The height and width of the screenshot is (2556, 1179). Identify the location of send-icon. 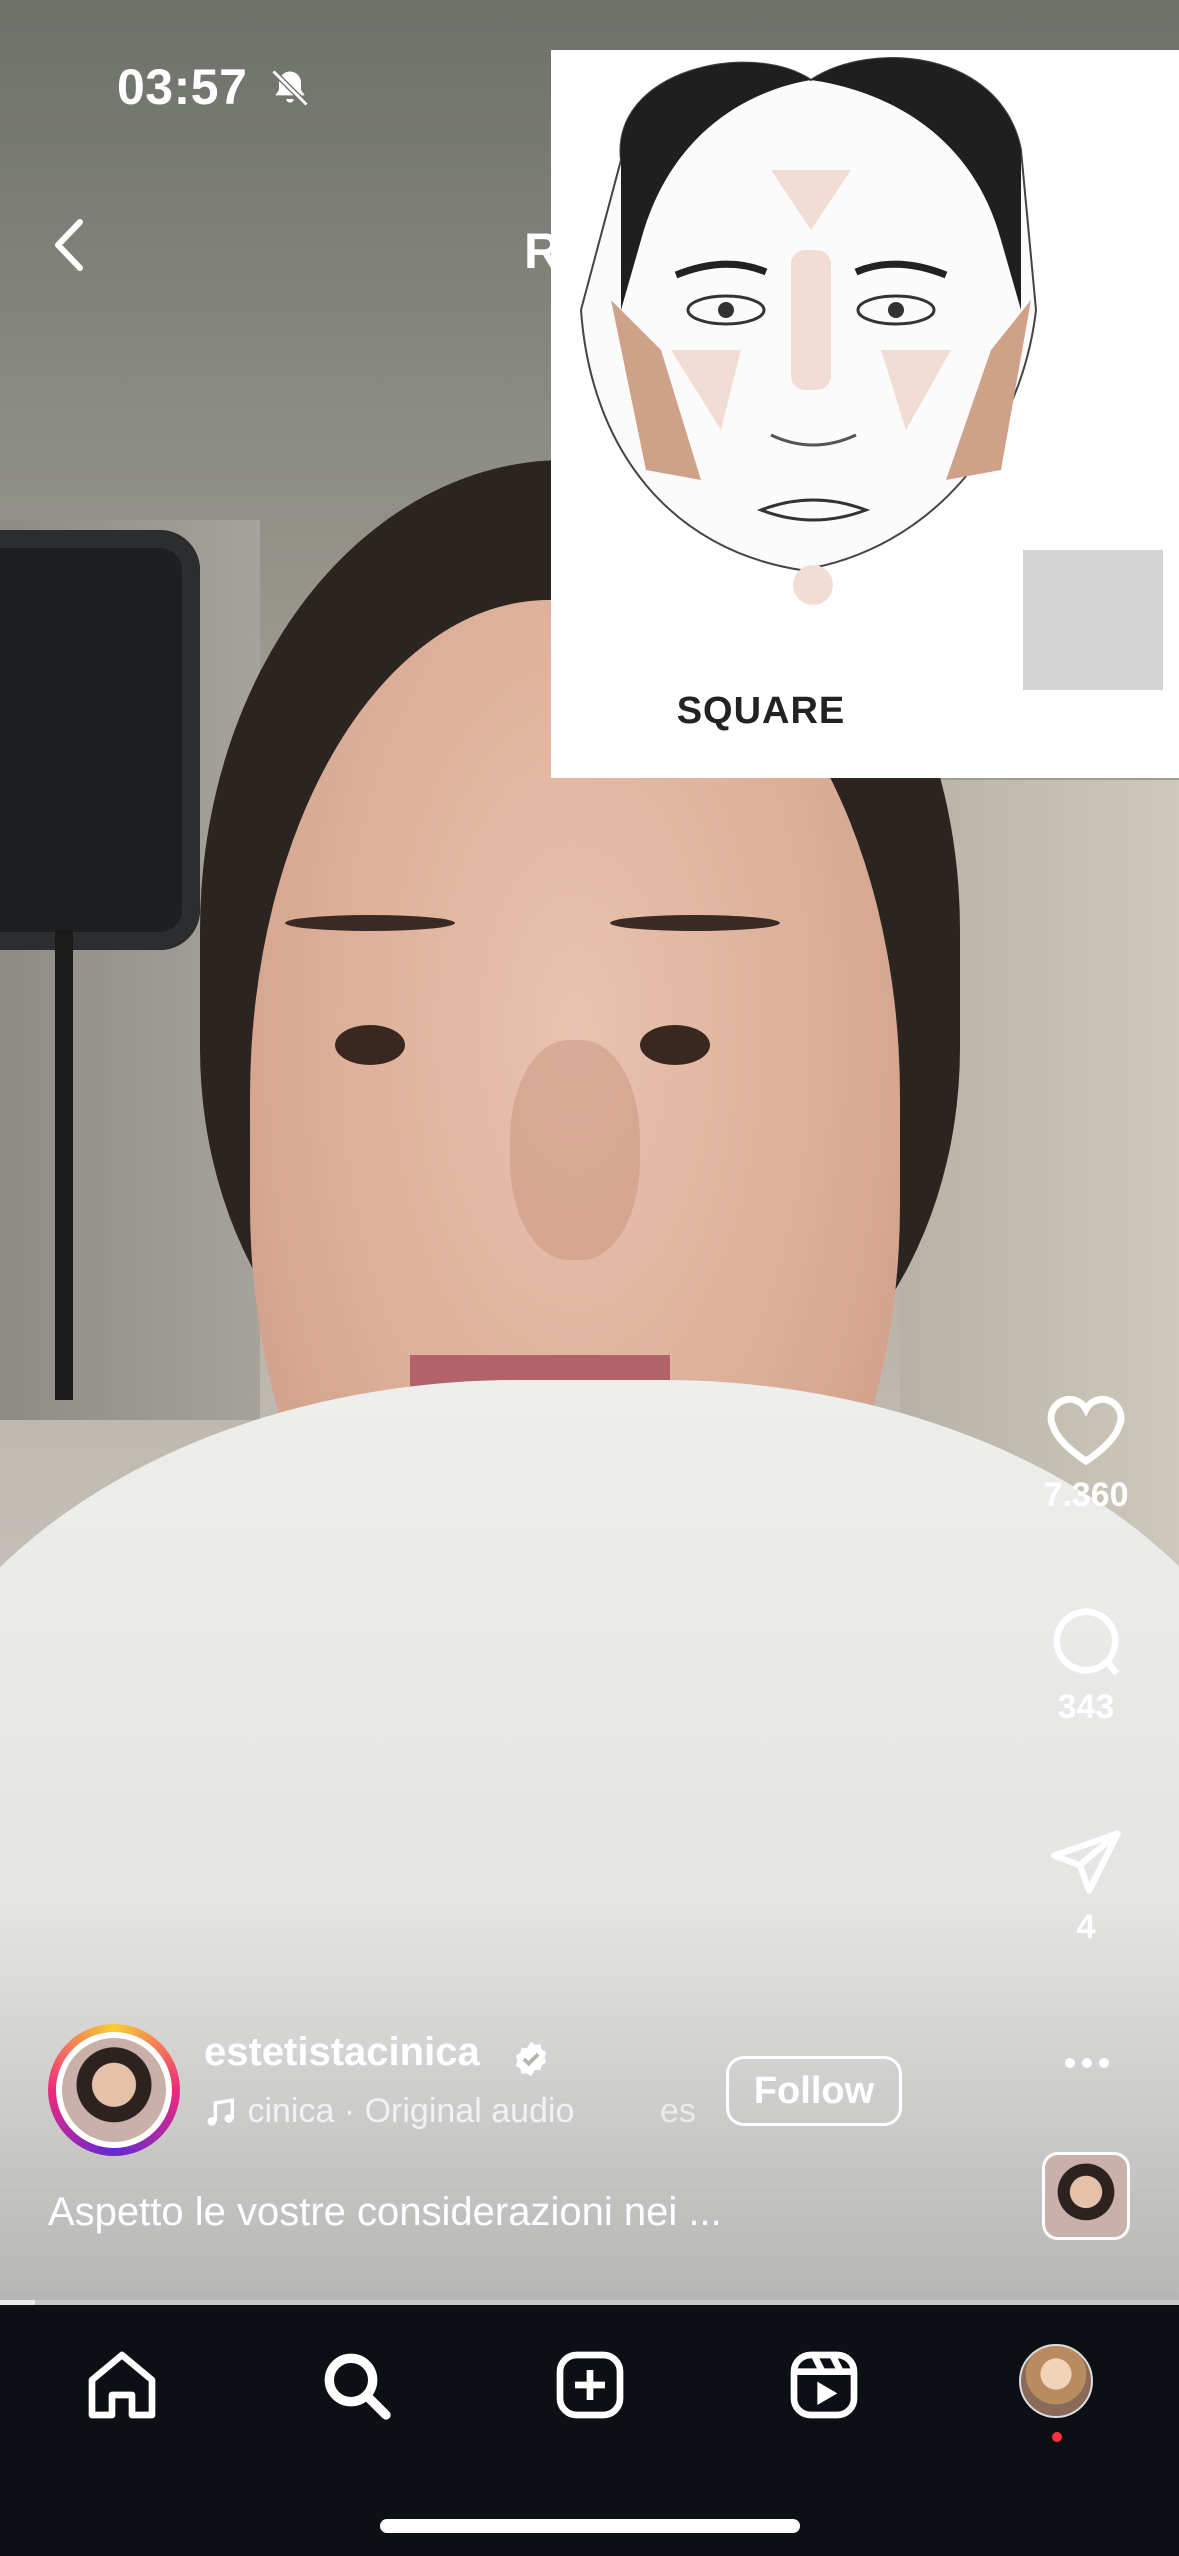
(1086, 1862).